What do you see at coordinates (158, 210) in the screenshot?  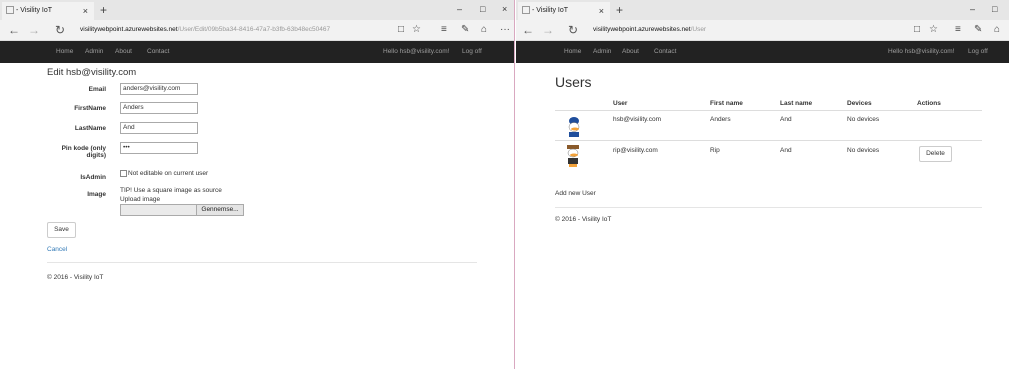 I see `file-path-field` at bounding box center [158, 210].